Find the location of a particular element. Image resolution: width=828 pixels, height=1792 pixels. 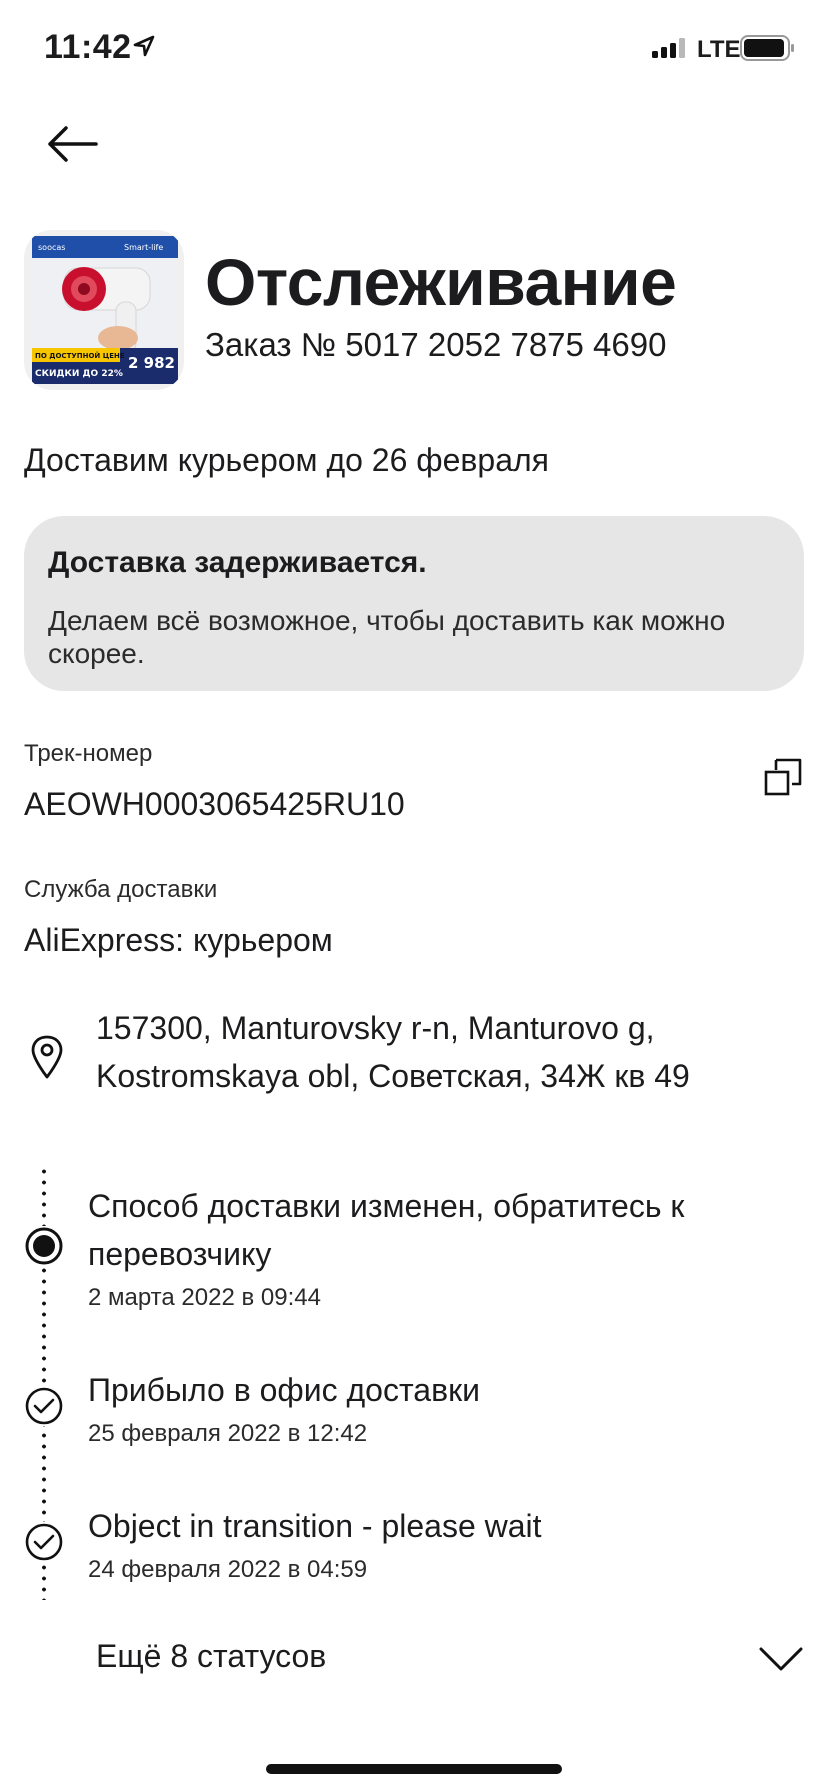

page-title: Отслеживание is located at coordinates (441, 282).